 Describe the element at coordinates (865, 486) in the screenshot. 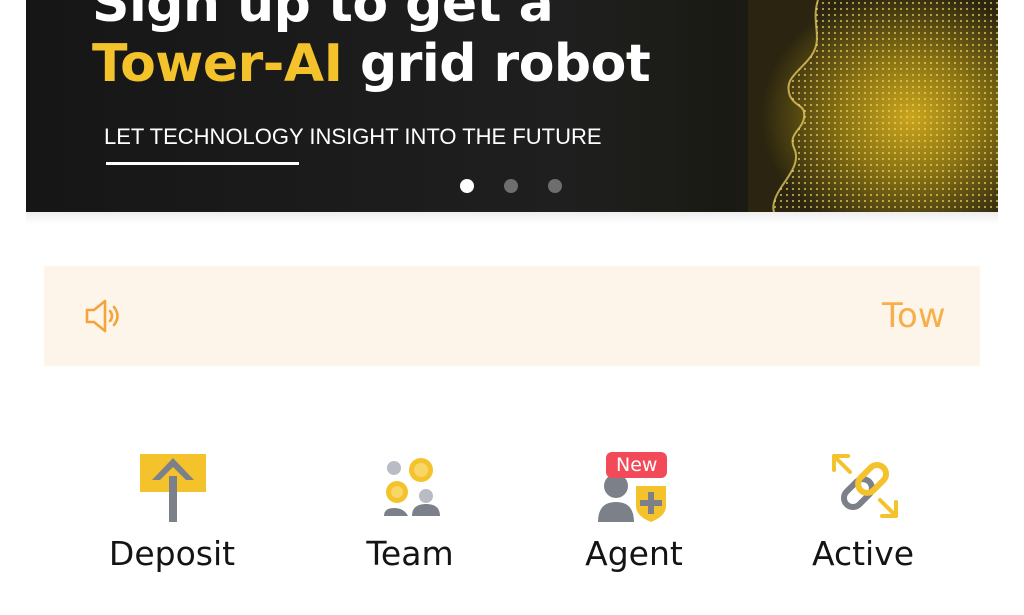

I see `link-icon` at that location.